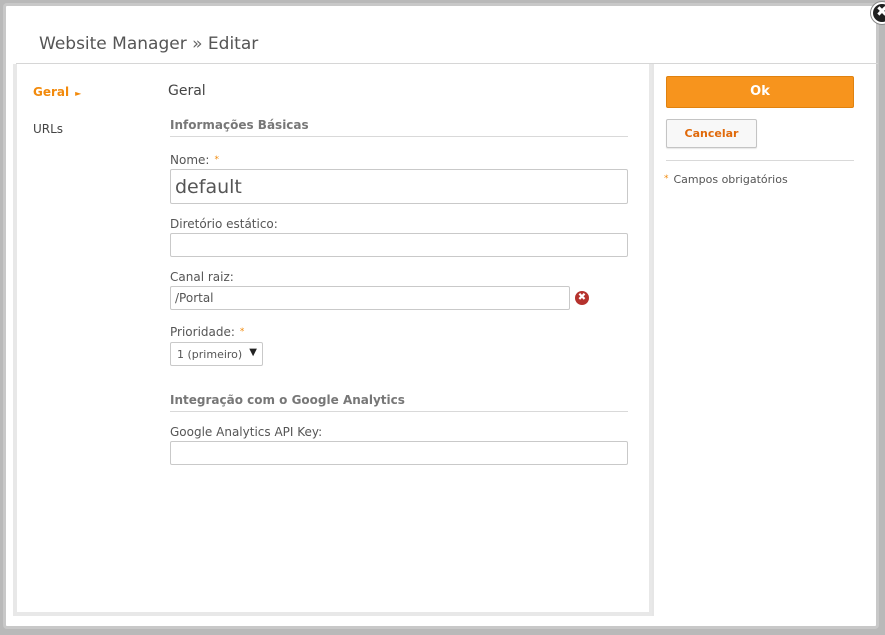 Image resolution: width=885 pixels, height=635 pixels. What do you see at coordinates (202, 332) in the screenshot?
I see `priority-label-text: Prioridade:` at bounding box center [202, 332].